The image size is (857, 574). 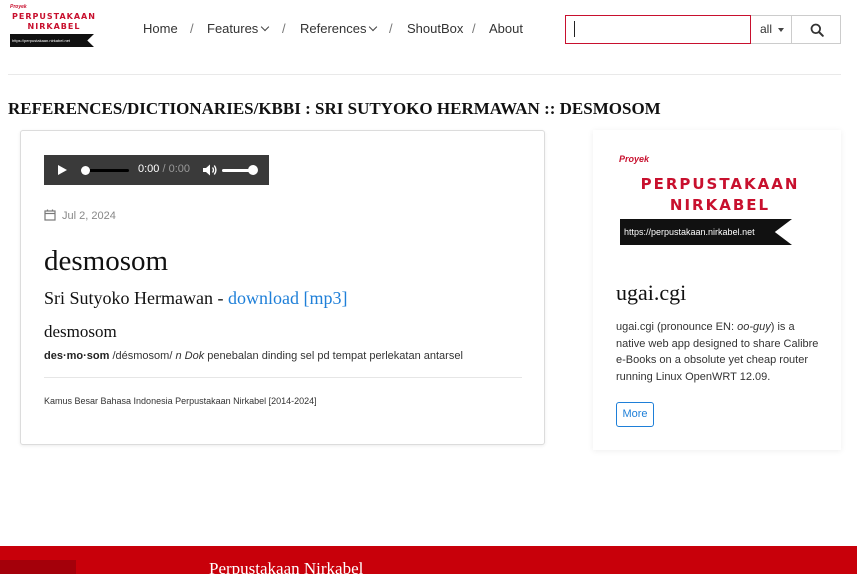 What do you see at coordinates (80, 331) in the screenshot?
I see `entry-headword: desmosom` at bounding box center [80, 331].